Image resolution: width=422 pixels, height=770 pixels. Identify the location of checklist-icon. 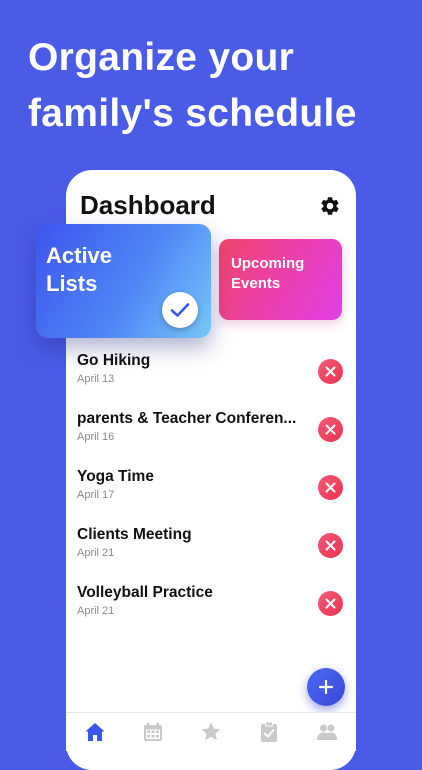
(269, 732).